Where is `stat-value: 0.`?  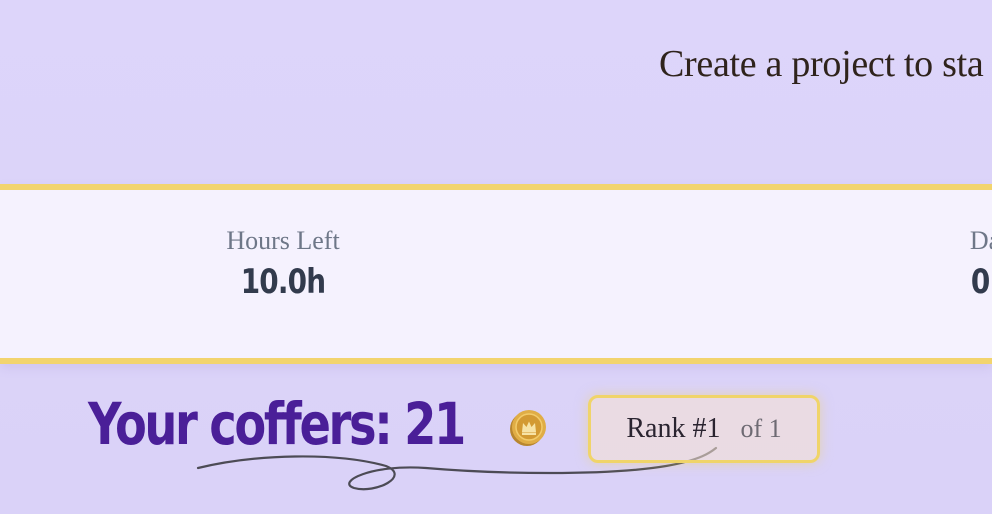
stat-value: 0. is located at coordinates (981, 282).